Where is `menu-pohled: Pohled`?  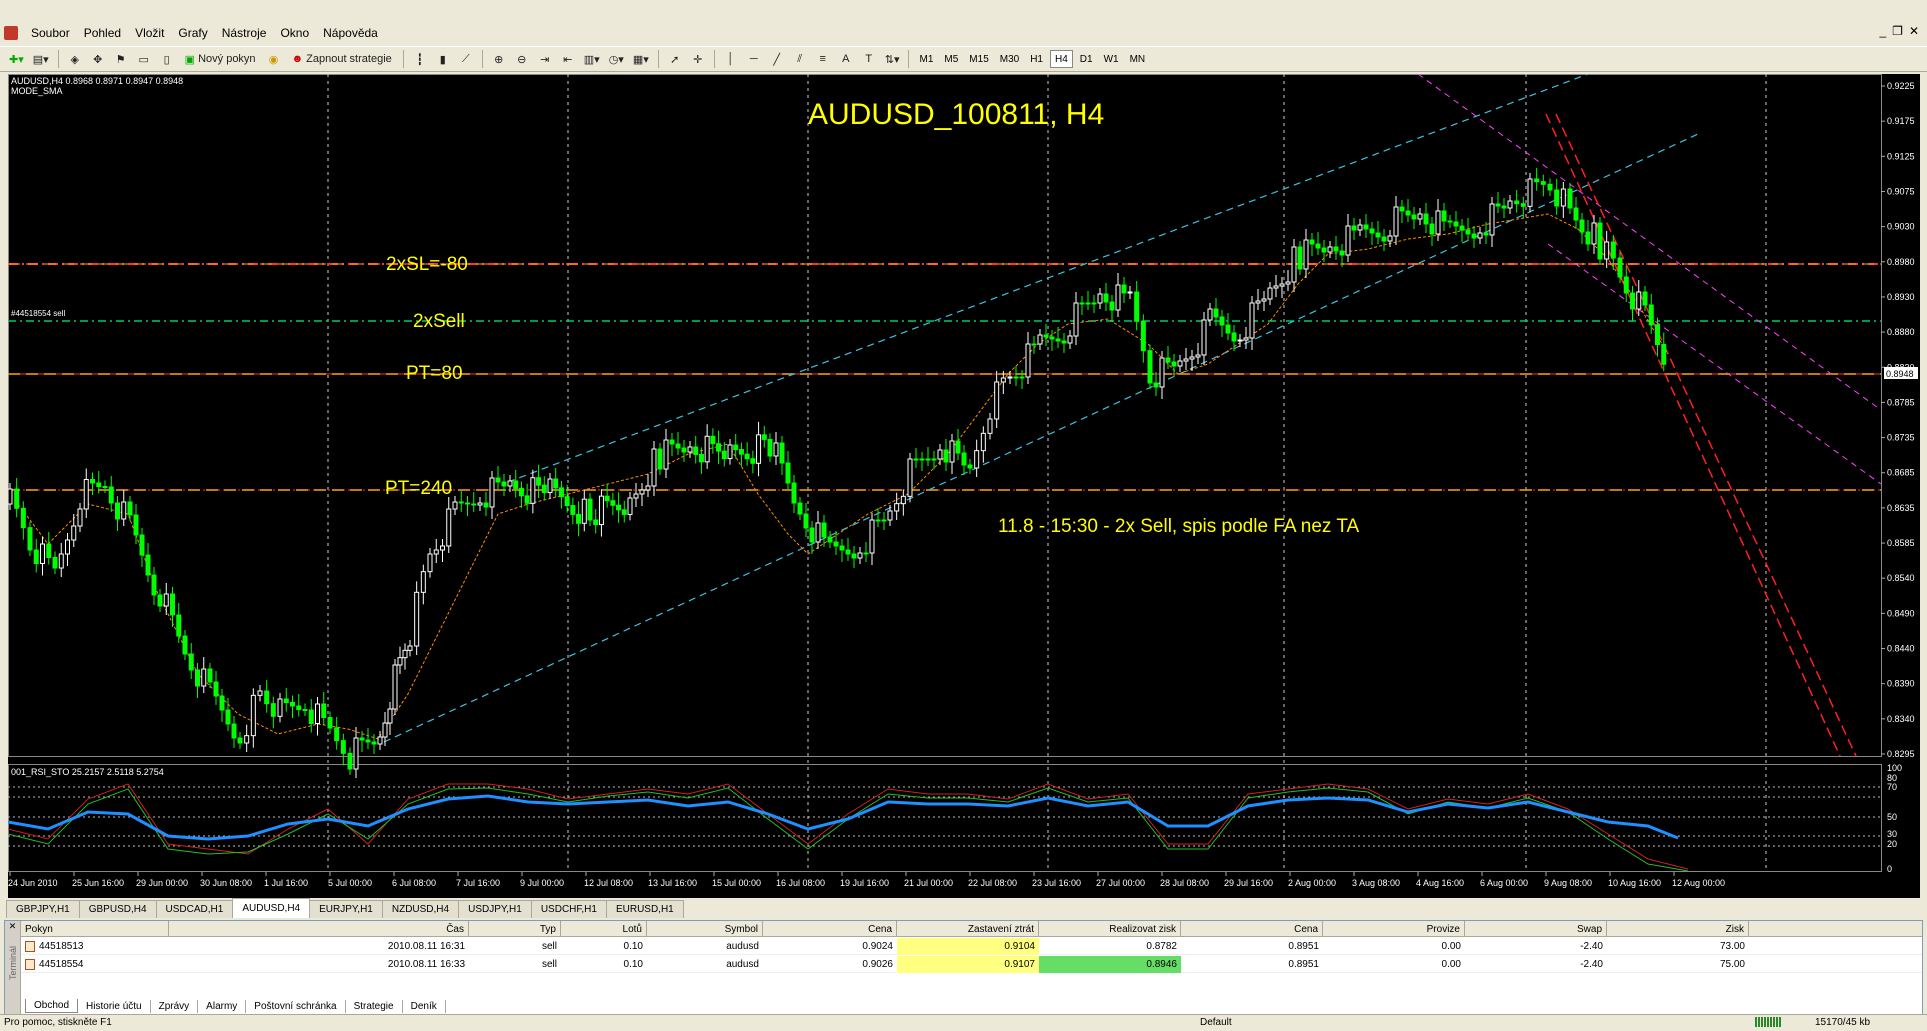
menu-pohled: Pohled is located at coordinates (102, 33).